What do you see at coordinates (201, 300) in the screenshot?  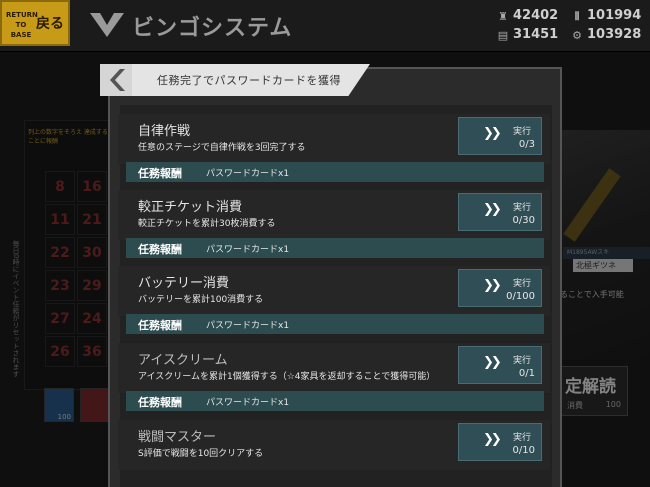 I see `mission-desc: バッテリーを累計100消費する` at bounding box center [201, 300].